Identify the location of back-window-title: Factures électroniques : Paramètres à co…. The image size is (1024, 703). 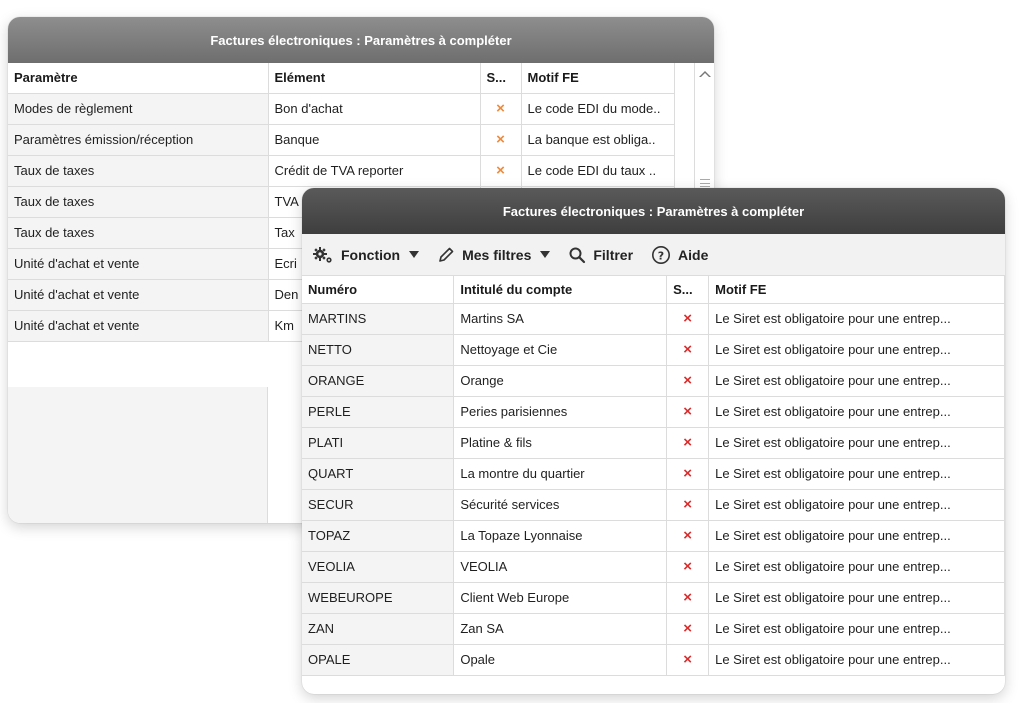
(361, 40).